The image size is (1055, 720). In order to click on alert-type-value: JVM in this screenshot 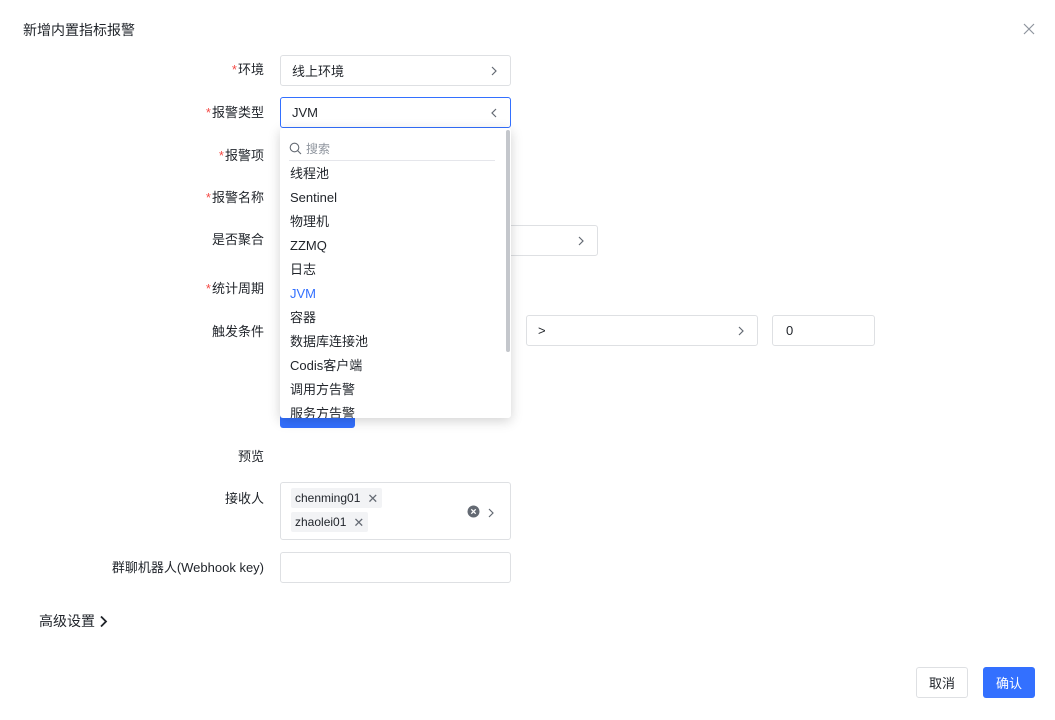, I will do `click(305, 112)`.